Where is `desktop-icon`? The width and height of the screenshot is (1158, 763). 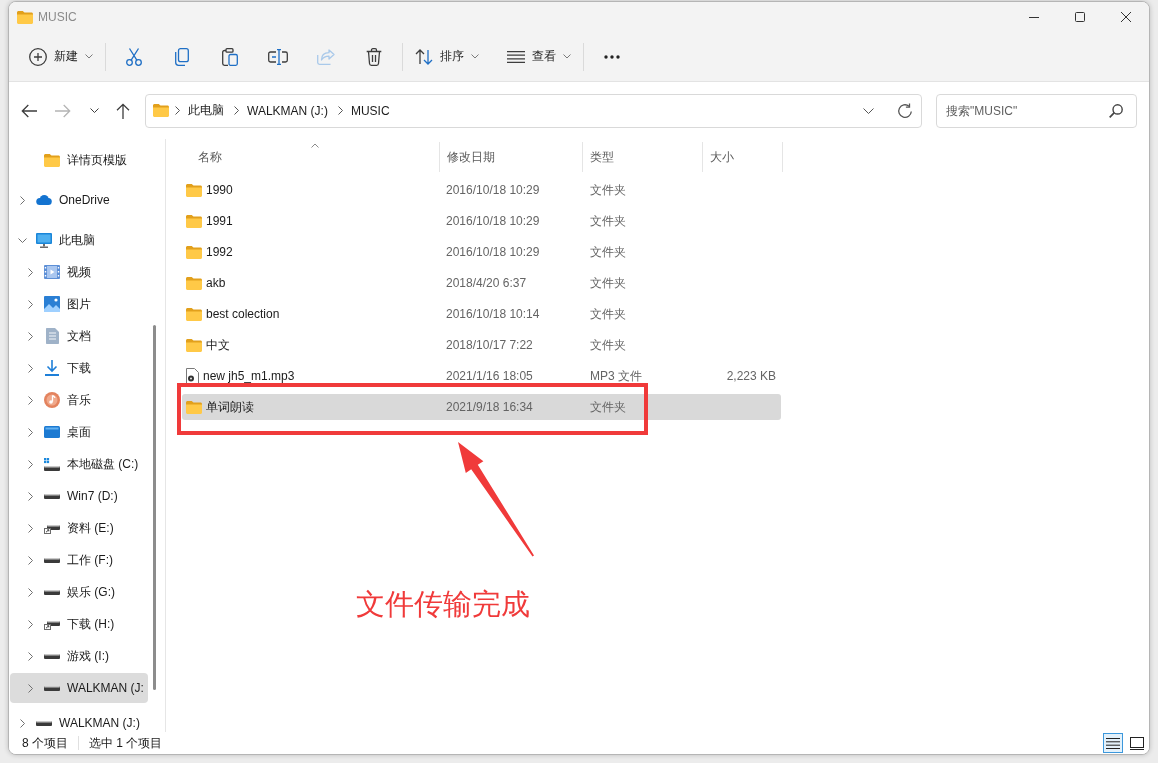 desktop-icon is located at coordinates (52, 432).